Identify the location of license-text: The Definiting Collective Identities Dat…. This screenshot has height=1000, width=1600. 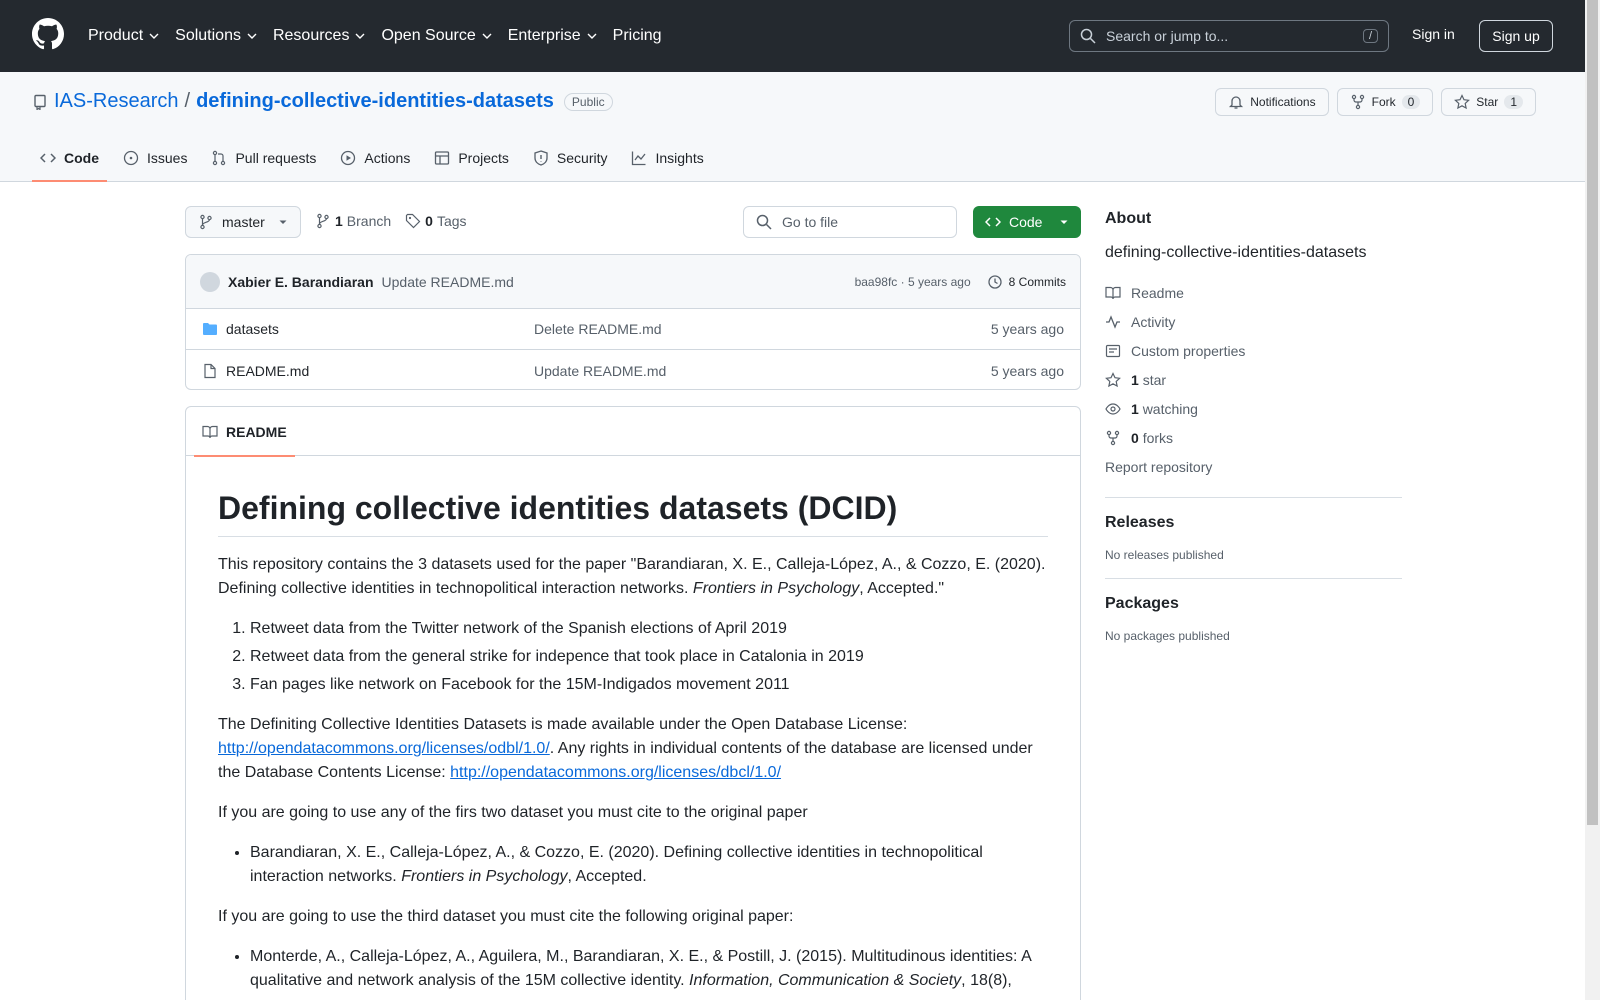
(563, 724).